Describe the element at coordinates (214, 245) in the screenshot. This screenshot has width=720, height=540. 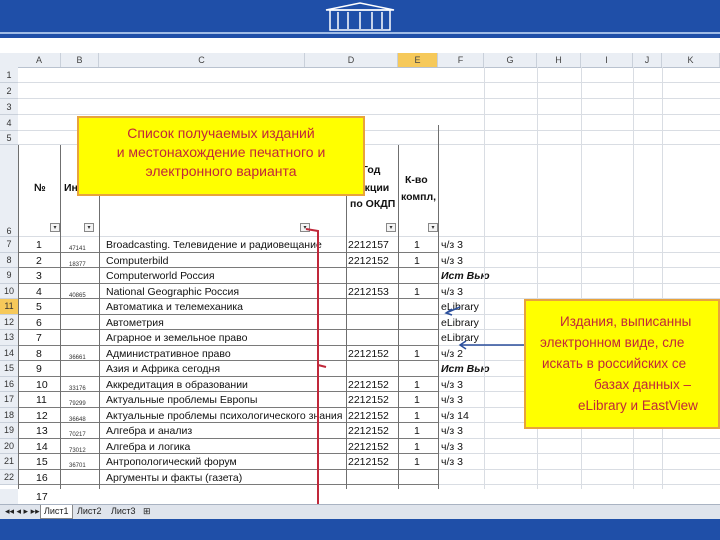
I see `publication-title: Broadcasting. Телевидение и радиовещание` at that location.